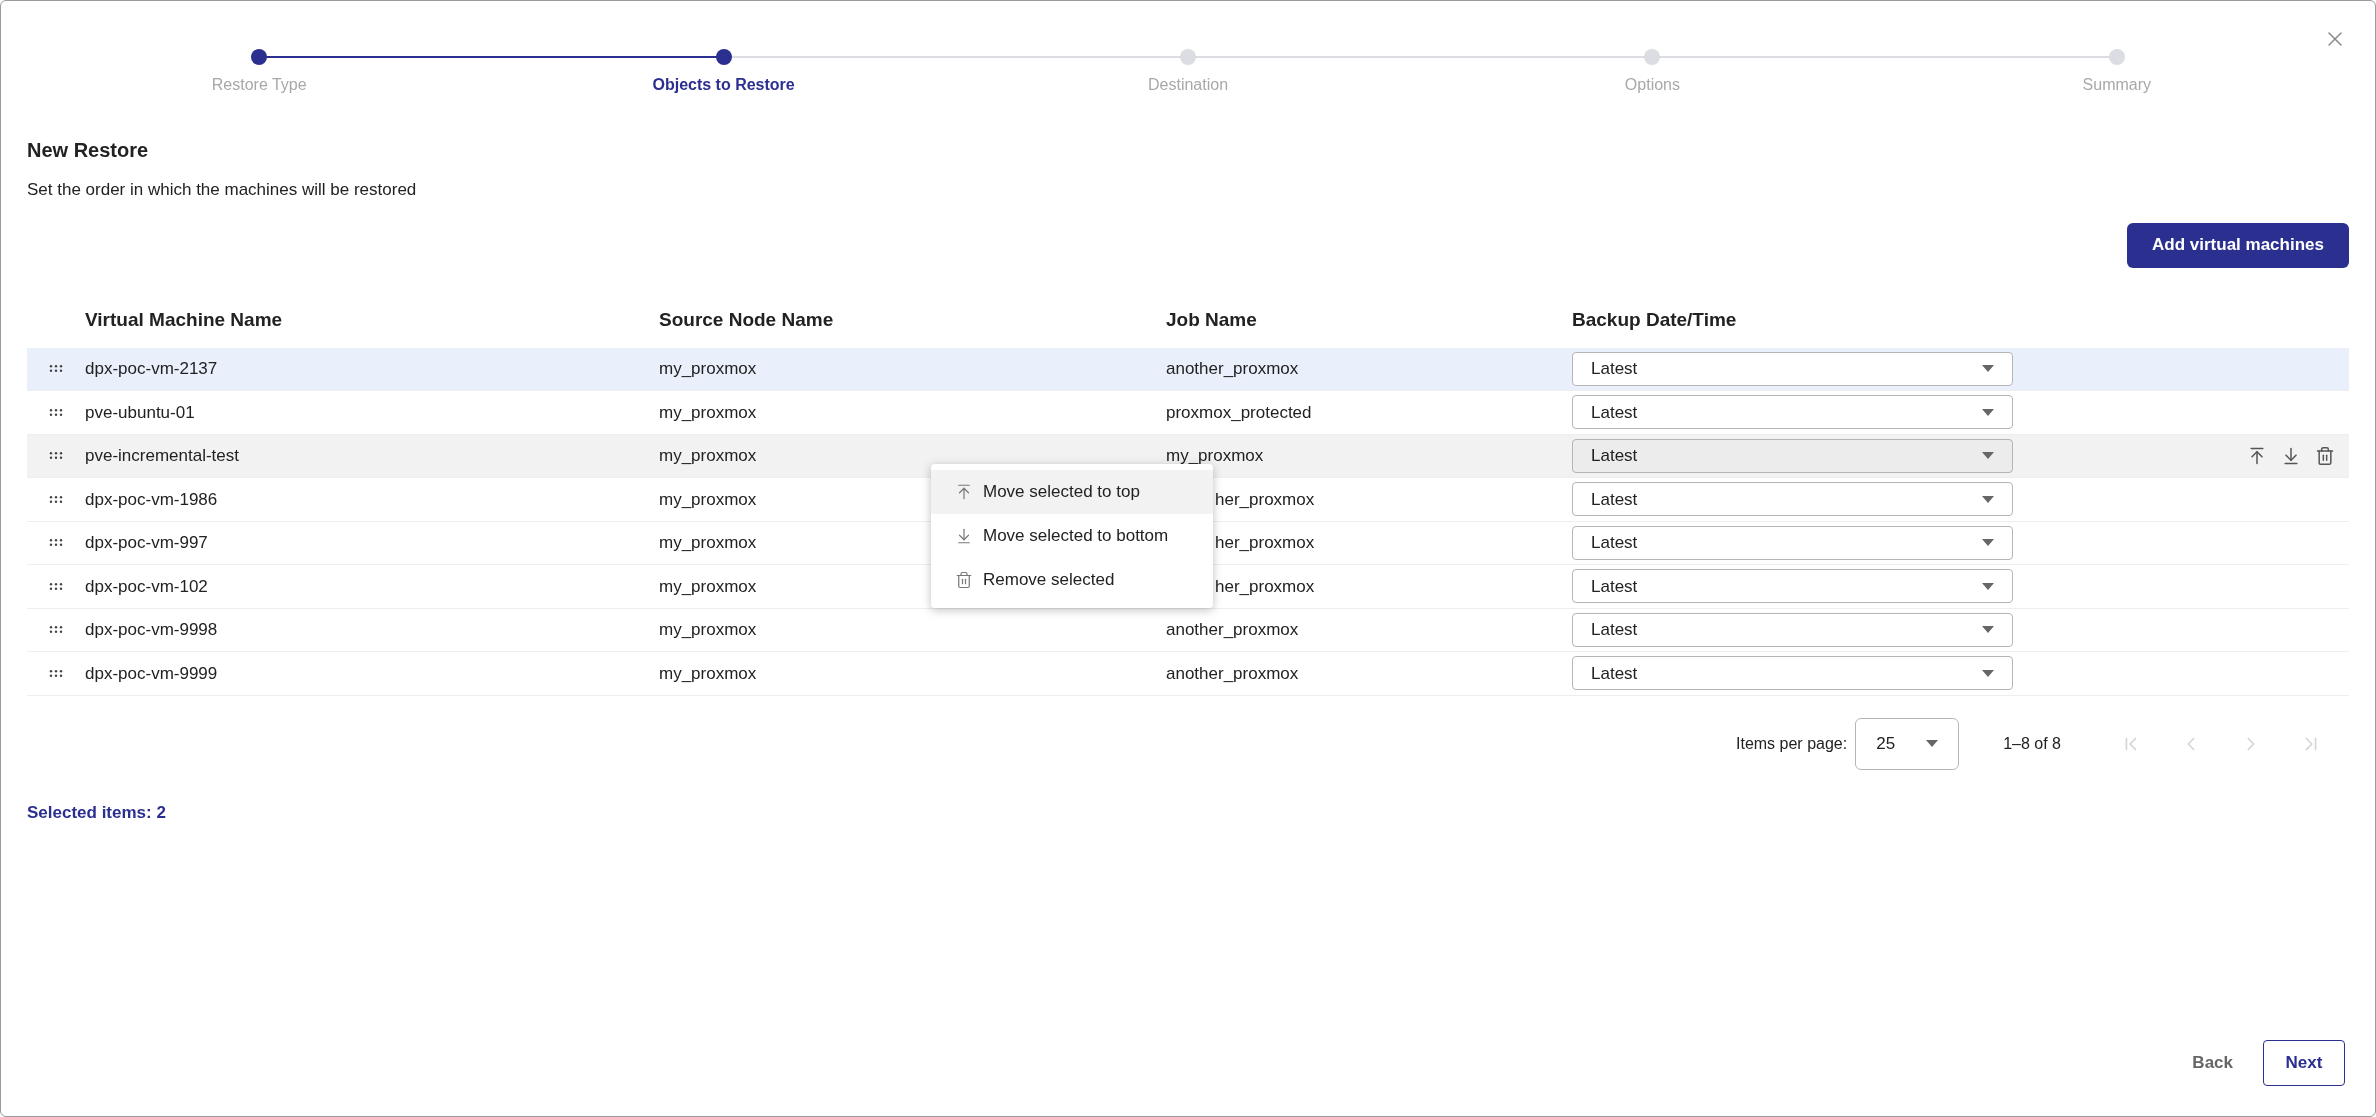 Image resolution: width=2376 pixels, height=1117 pixels. What do you see at coordinates (2304, 1063) in the screenshot?
I see `next-button: Next` at bounding box center [2304, 1063].